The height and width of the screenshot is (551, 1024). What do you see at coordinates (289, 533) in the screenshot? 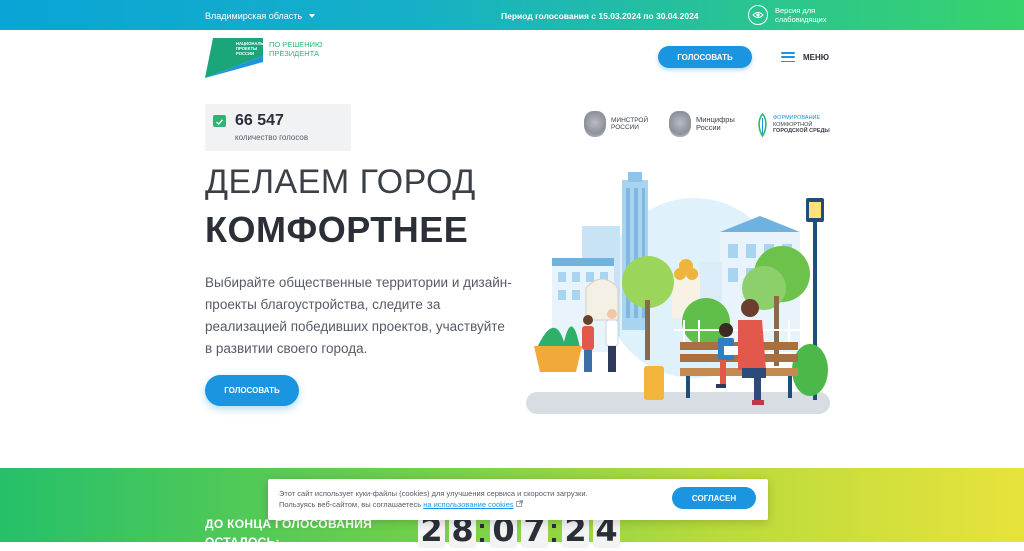
I see `countdown-label: ДО КОНЦА ГОЛОСОВАНИЯ ОСТАЛОСЬ:` at bounding box center [289, 533].